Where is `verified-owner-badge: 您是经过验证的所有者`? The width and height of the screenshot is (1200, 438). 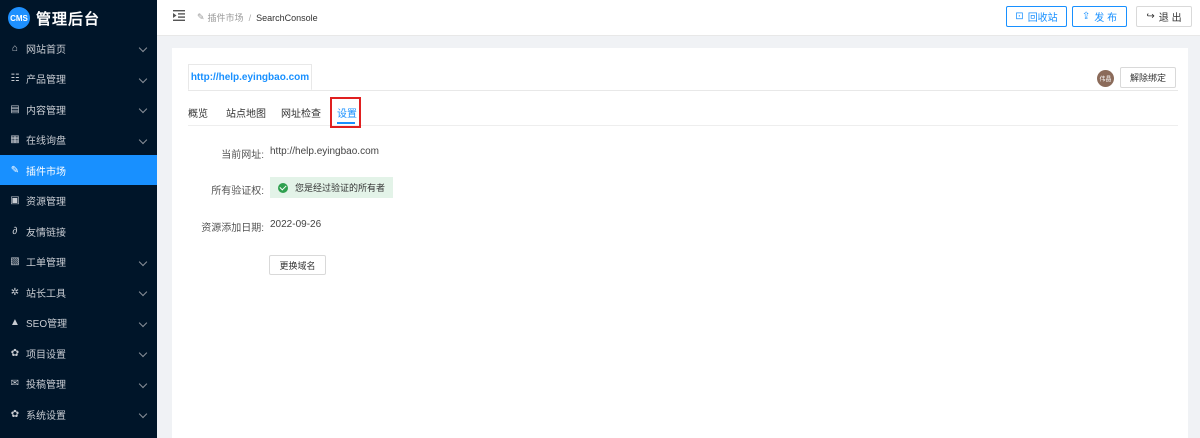
verified-owner-badge: 您是经过验证的所有者 is located at coordinates (331, 187).